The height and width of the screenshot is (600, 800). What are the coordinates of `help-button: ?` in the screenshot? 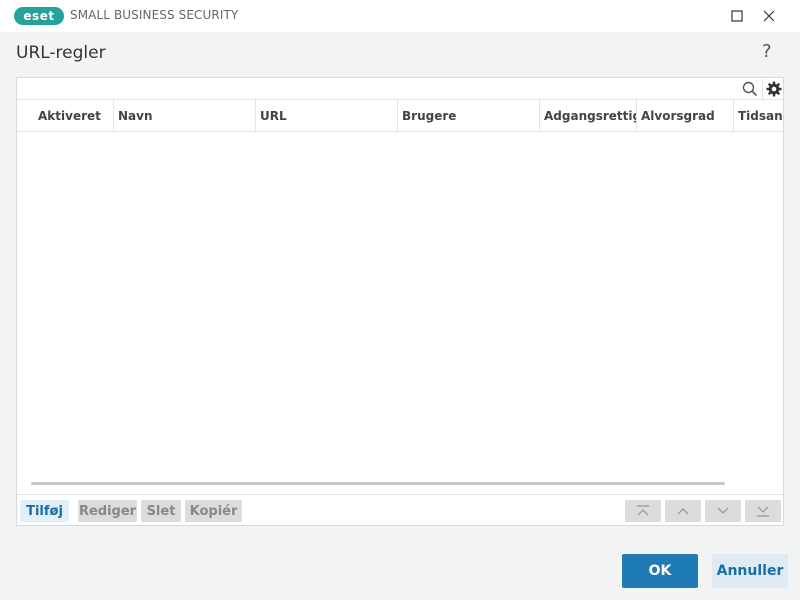 It's located at (767, 51).